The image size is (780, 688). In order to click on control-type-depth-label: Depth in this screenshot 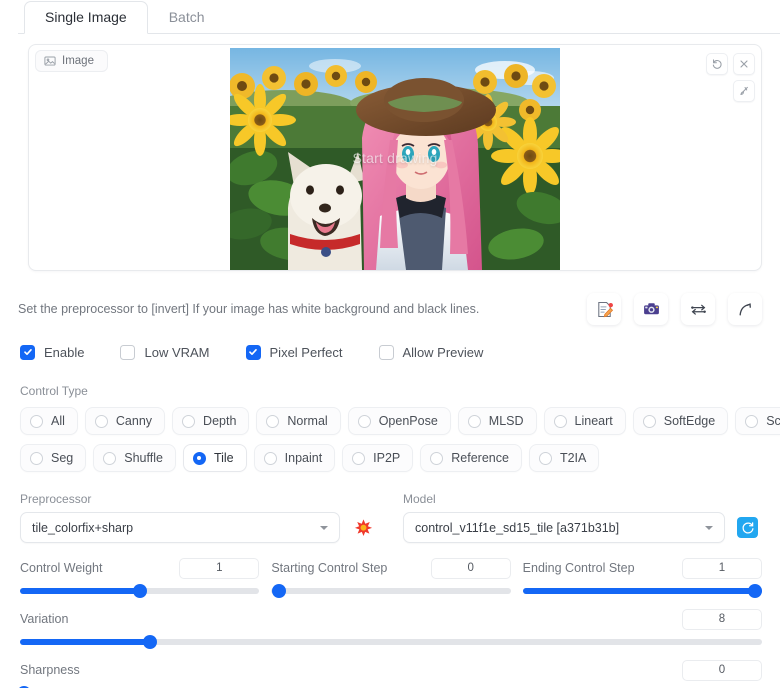, I will do `click(220, 421)`.